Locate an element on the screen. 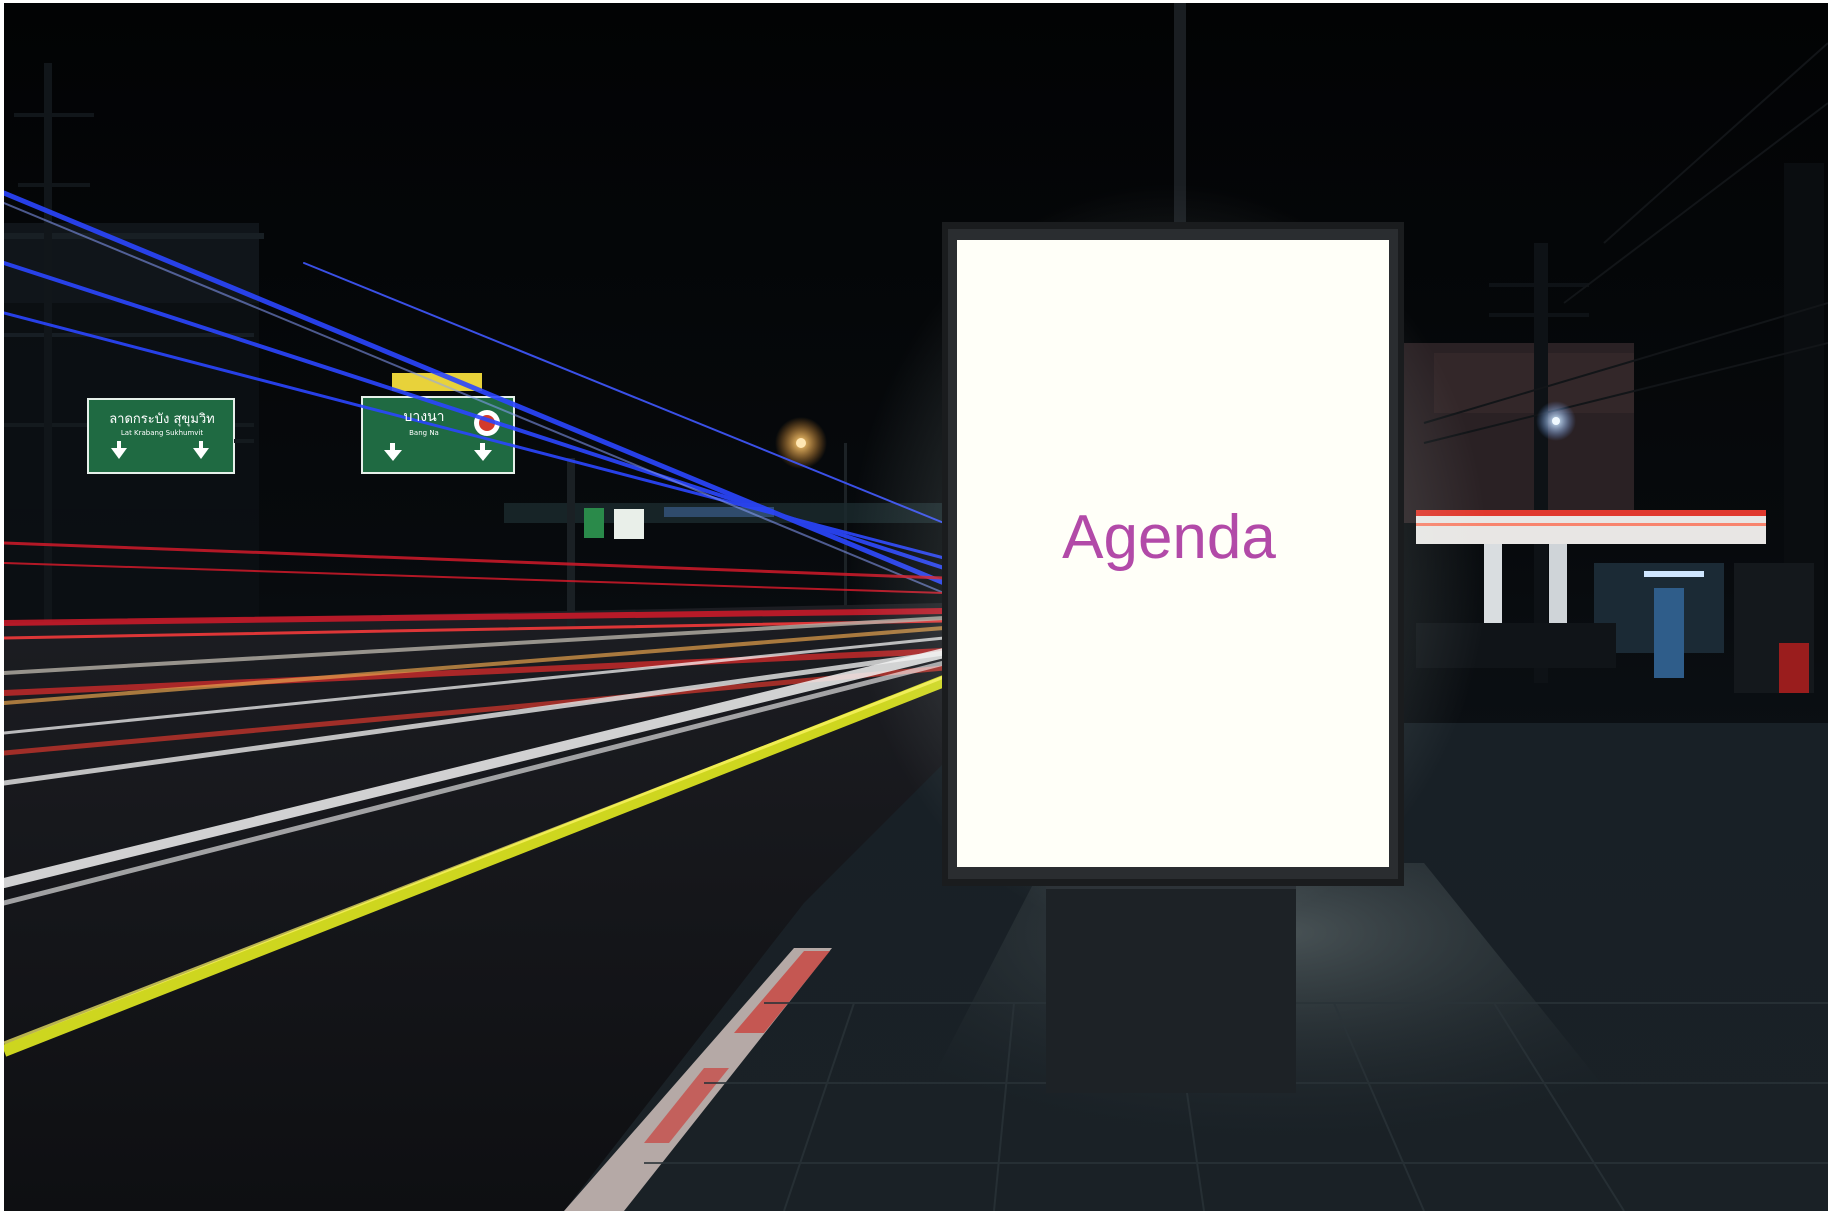 This screenshot has height=1214, width=1831. road-sign-right-latin: Bang Na is located at coordinates (424, 433).